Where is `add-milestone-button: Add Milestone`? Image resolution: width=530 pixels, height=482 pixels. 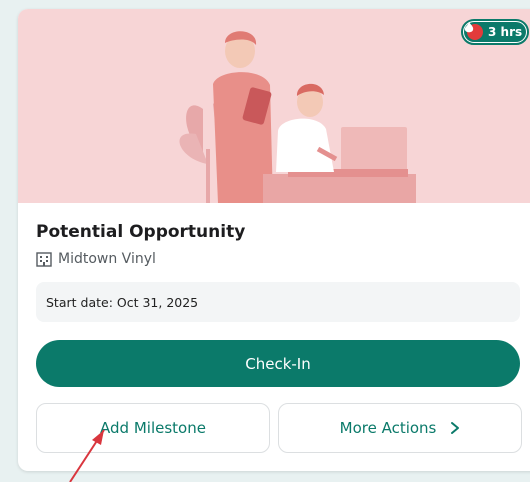 add-milestone-button: Add Milestone is located at coordinates (153, 428).